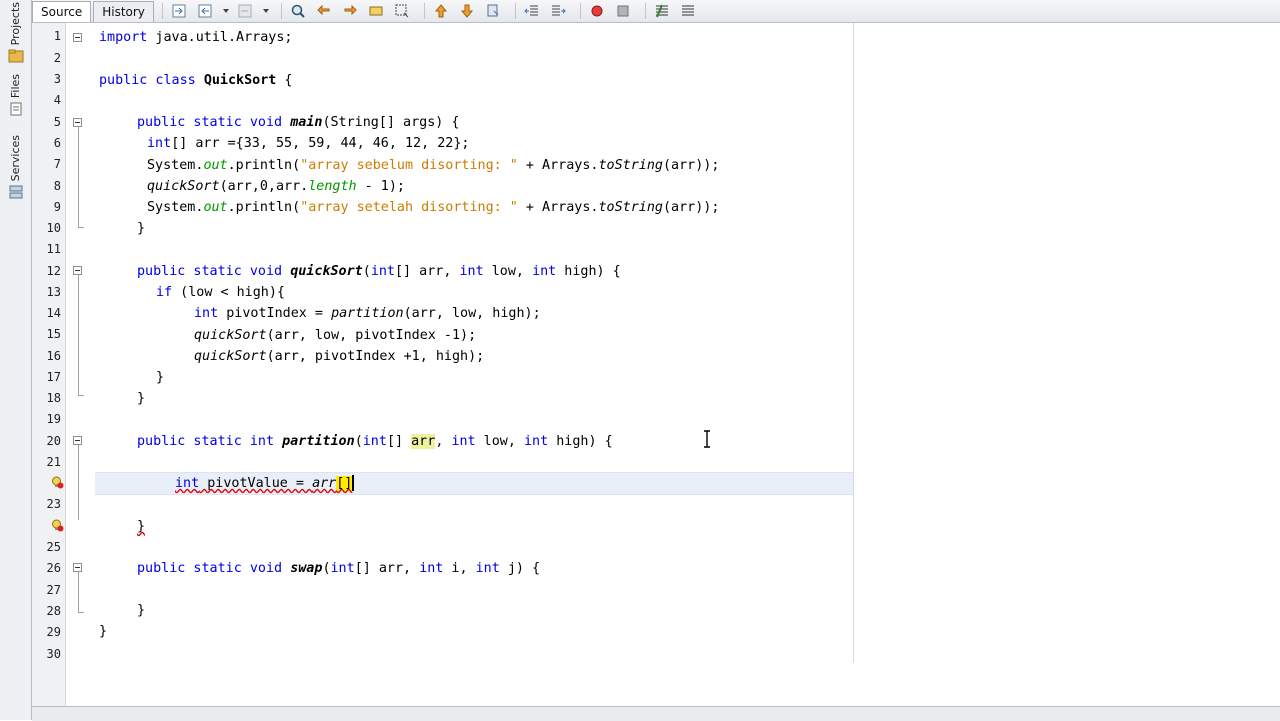 The height and width of the screenshot is (721, 1280). I want to click on string-literal: "array setelah disorting: ", so click(409, 207).